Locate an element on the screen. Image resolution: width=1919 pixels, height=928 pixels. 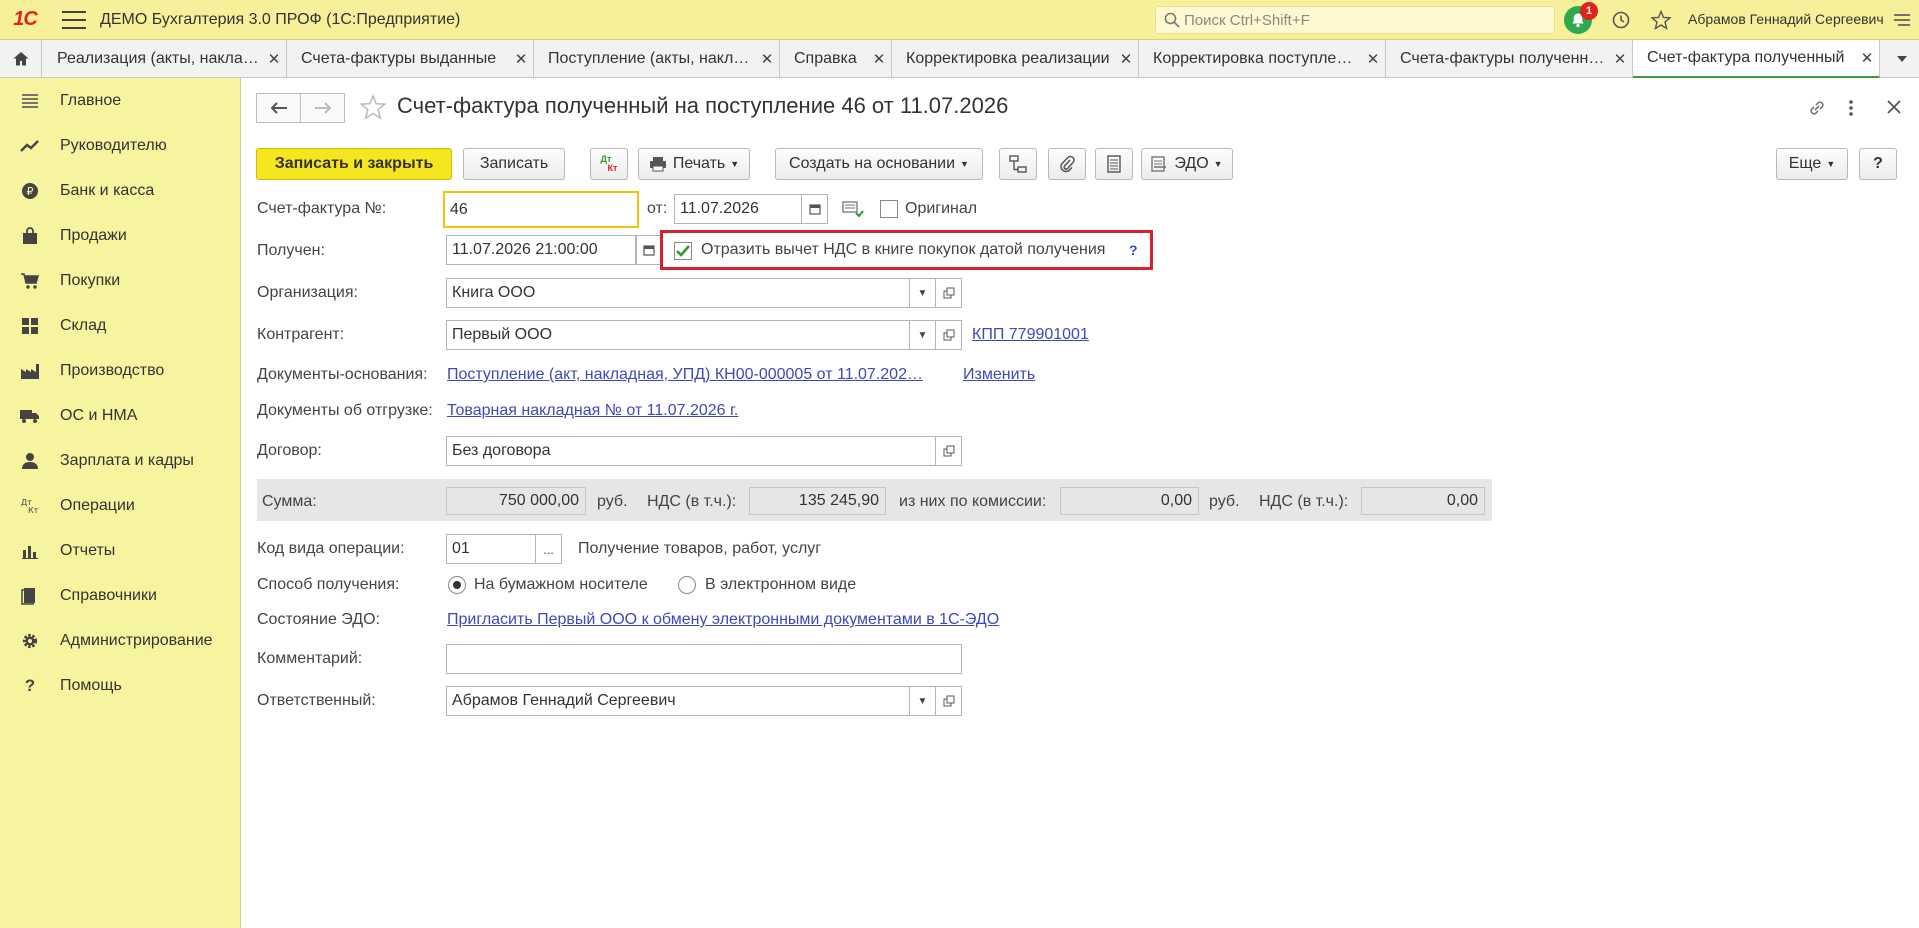
change-base-documents-link: Изменить is located at coordinates (999, 375).